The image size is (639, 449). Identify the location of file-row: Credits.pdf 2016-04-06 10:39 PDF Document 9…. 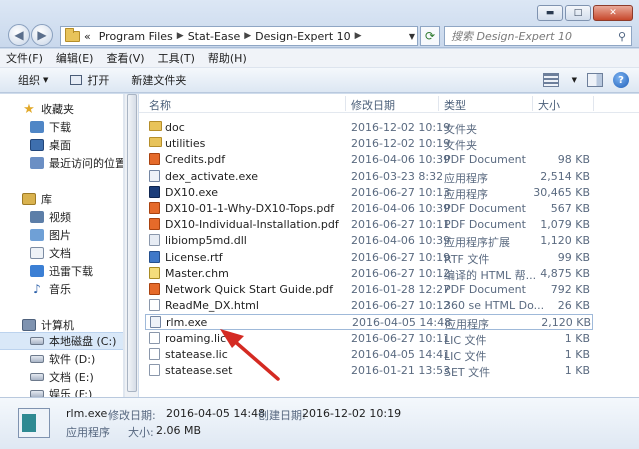
(369, 160).